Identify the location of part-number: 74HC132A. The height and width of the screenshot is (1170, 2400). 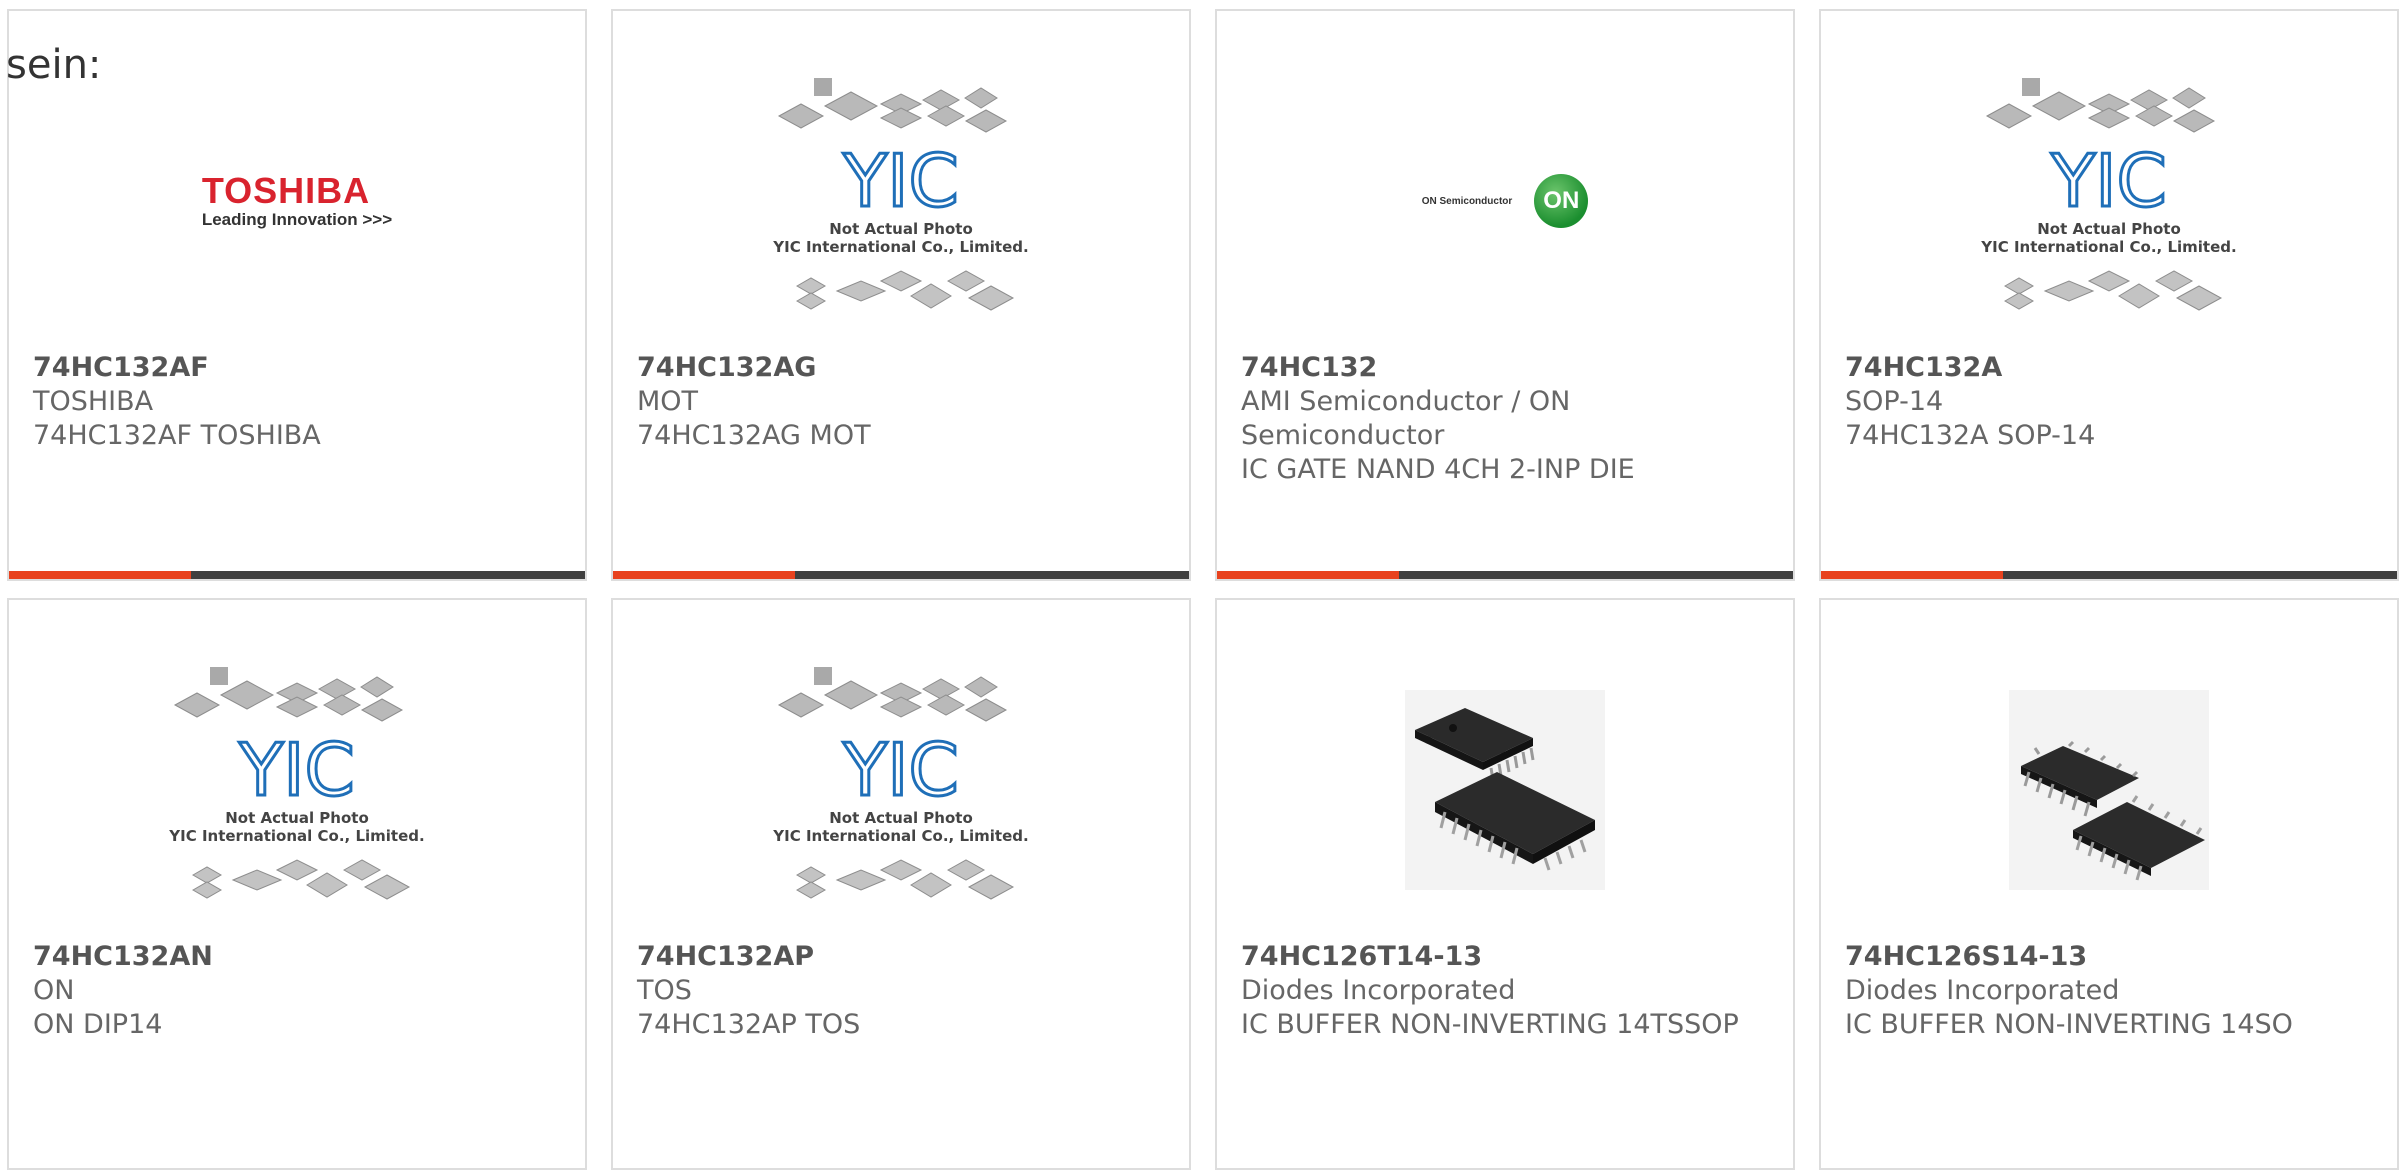
(2109, 368).